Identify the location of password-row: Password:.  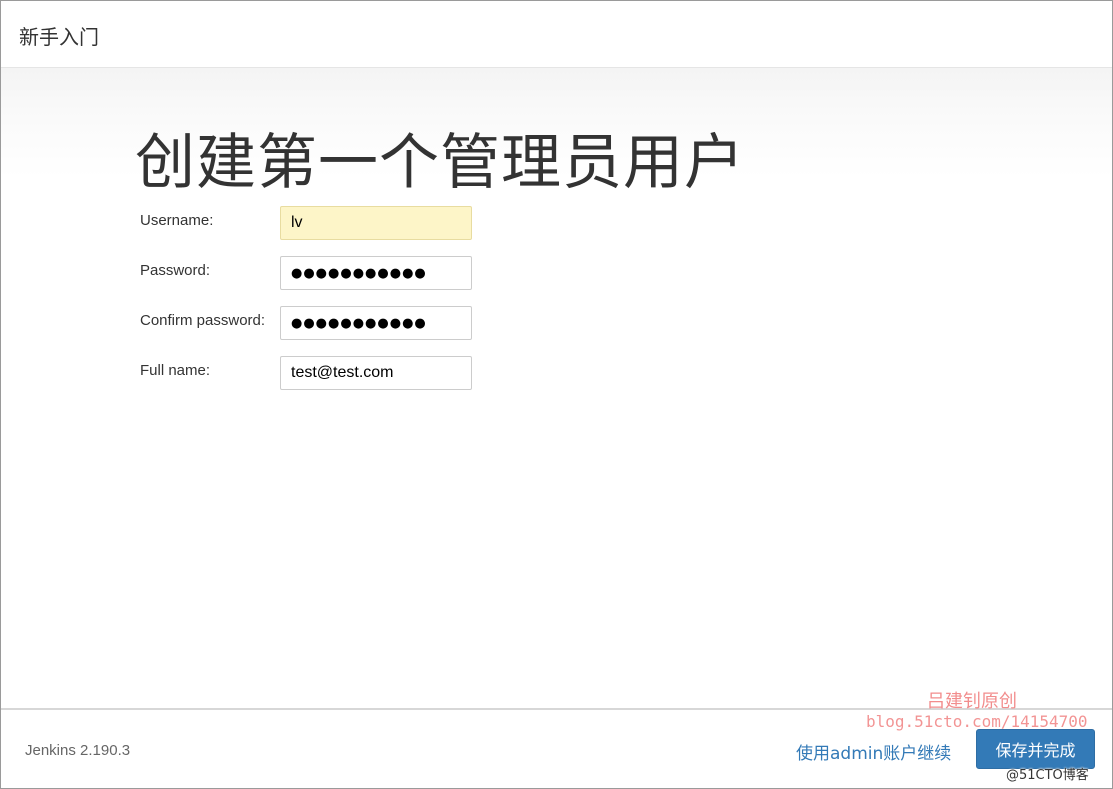
(310, 274).